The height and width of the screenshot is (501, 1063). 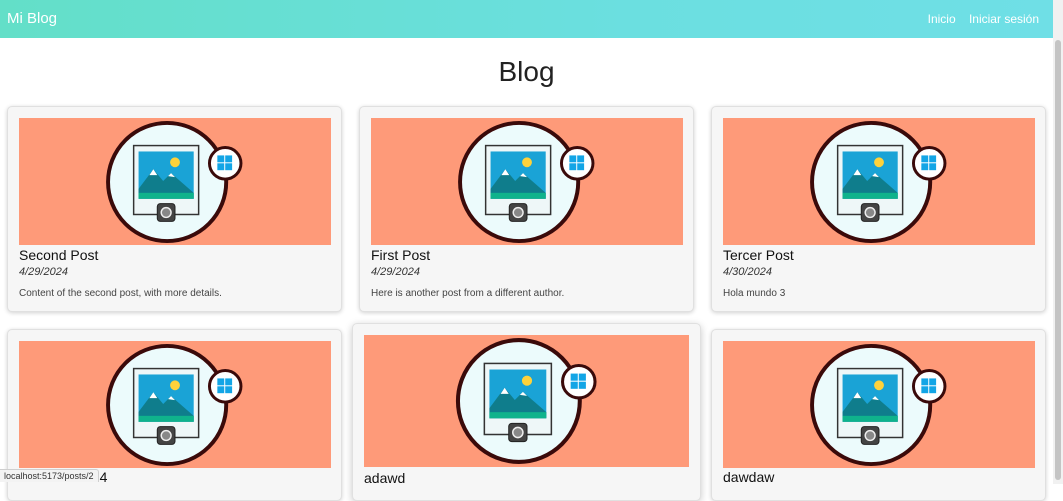 I want to click on post-card: Tercer Post 4/30/2024 Hola mundo 3, so click(x=878, y=209).